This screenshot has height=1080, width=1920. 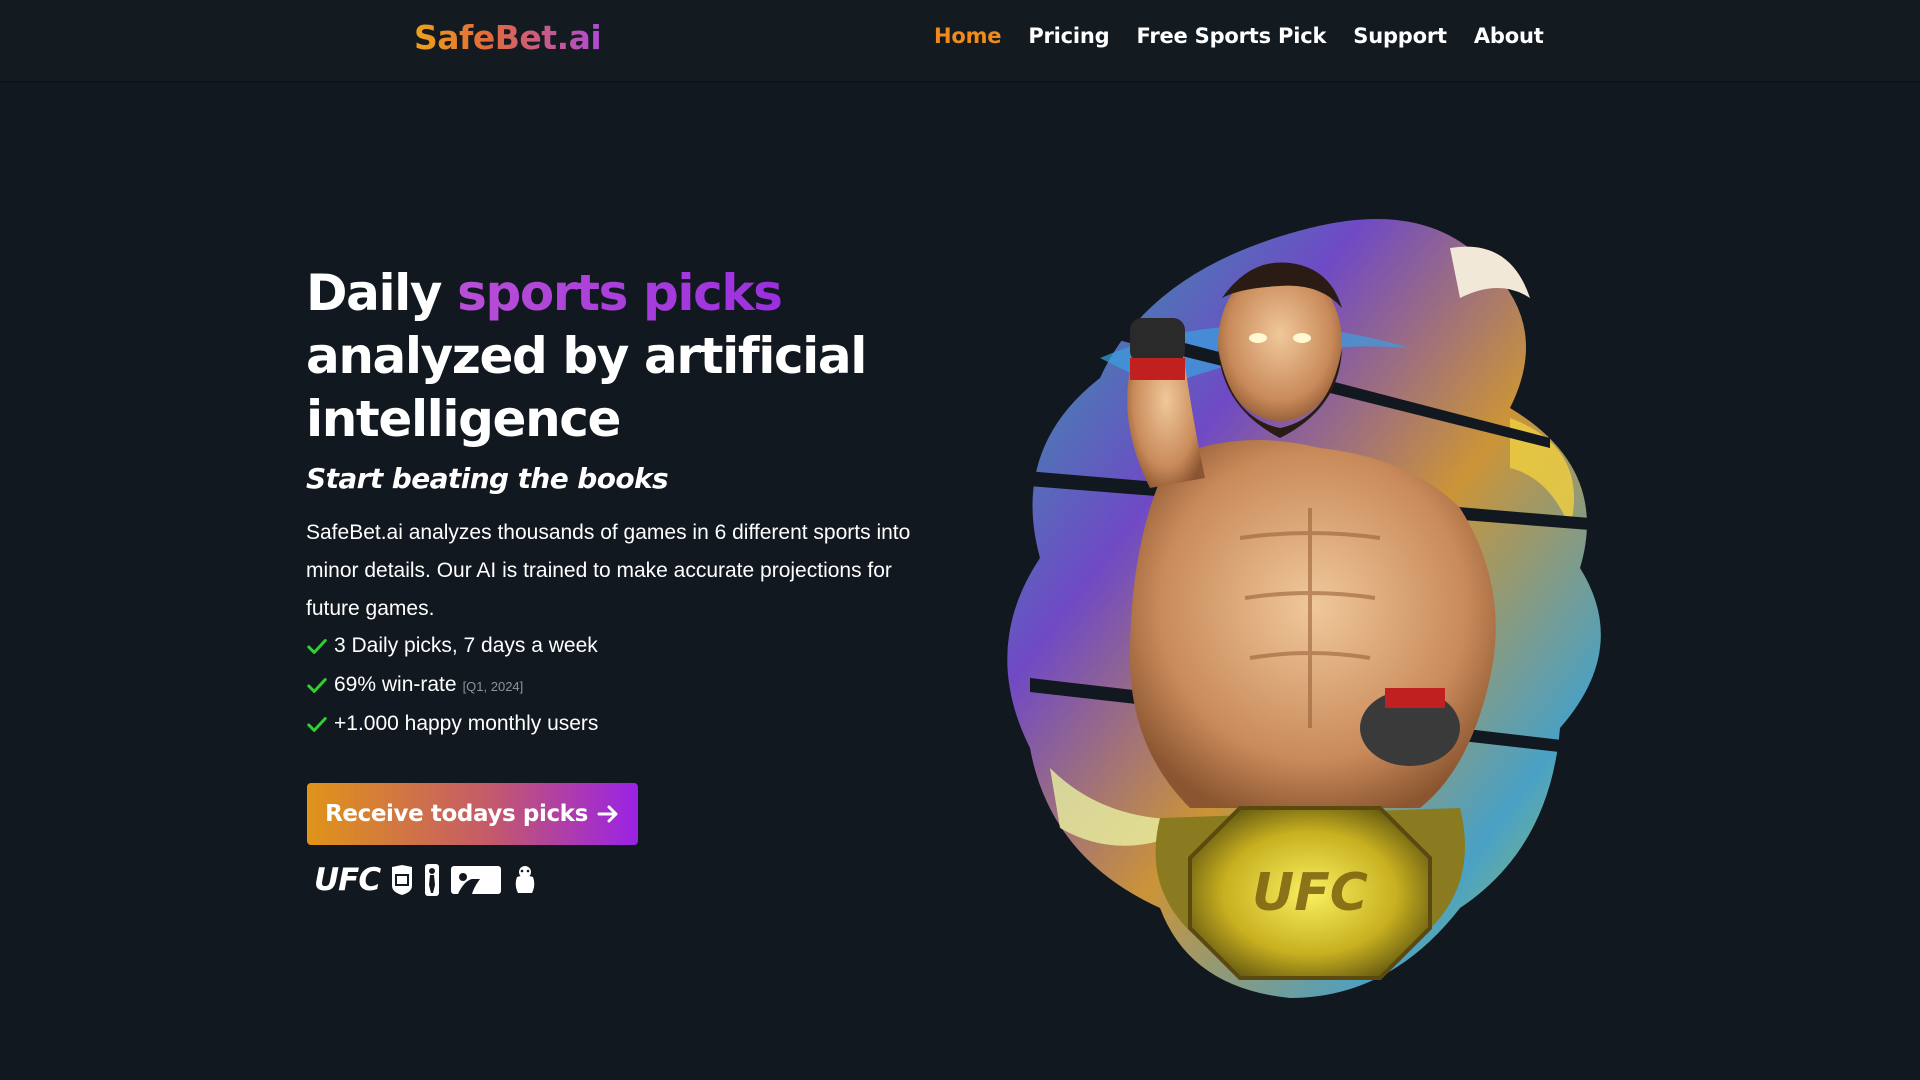 What do you see at coordinates (476, 880) in the screenshot?
I see `mlb-icon` at bounding box center [476, 880].